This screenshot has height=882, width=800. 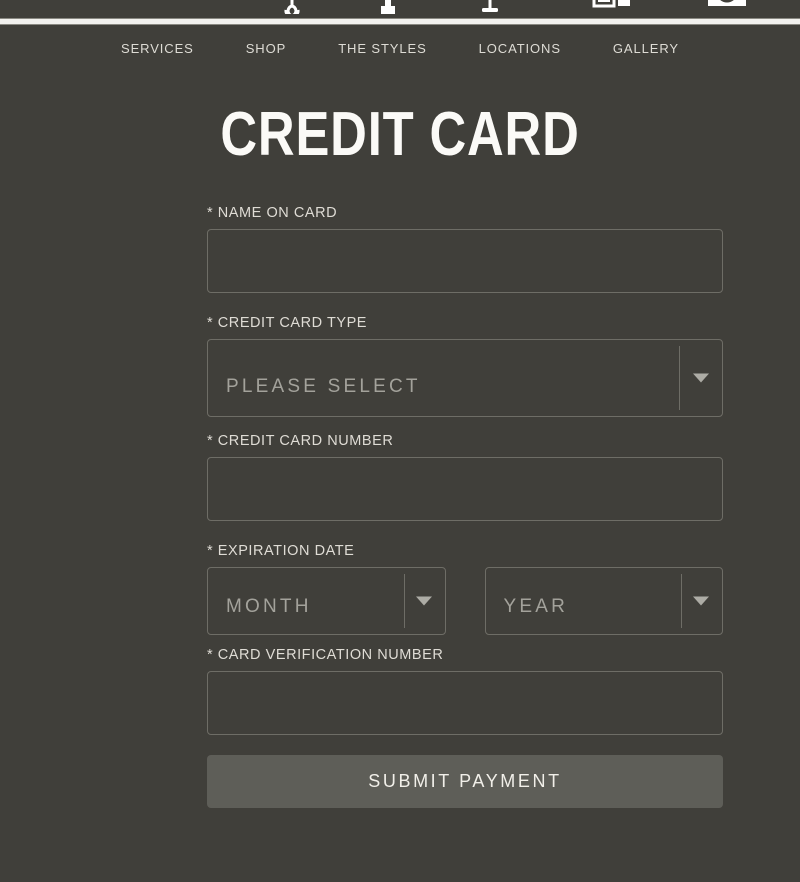 What do you see at coordinates (520, 48) in the screenshot?
I see `nav-item-locations: LOCATIONS` at bounding box center [520, 48].